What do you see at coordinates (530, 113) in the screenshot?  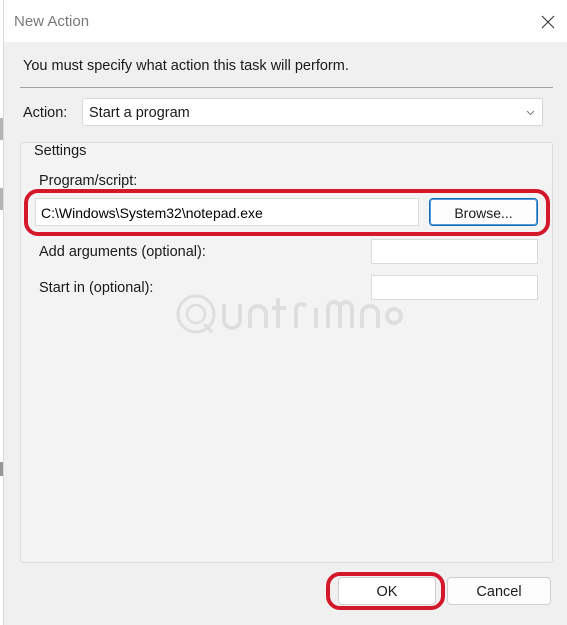 I see `chevron-down-icon` at bounding box center [530, 113].